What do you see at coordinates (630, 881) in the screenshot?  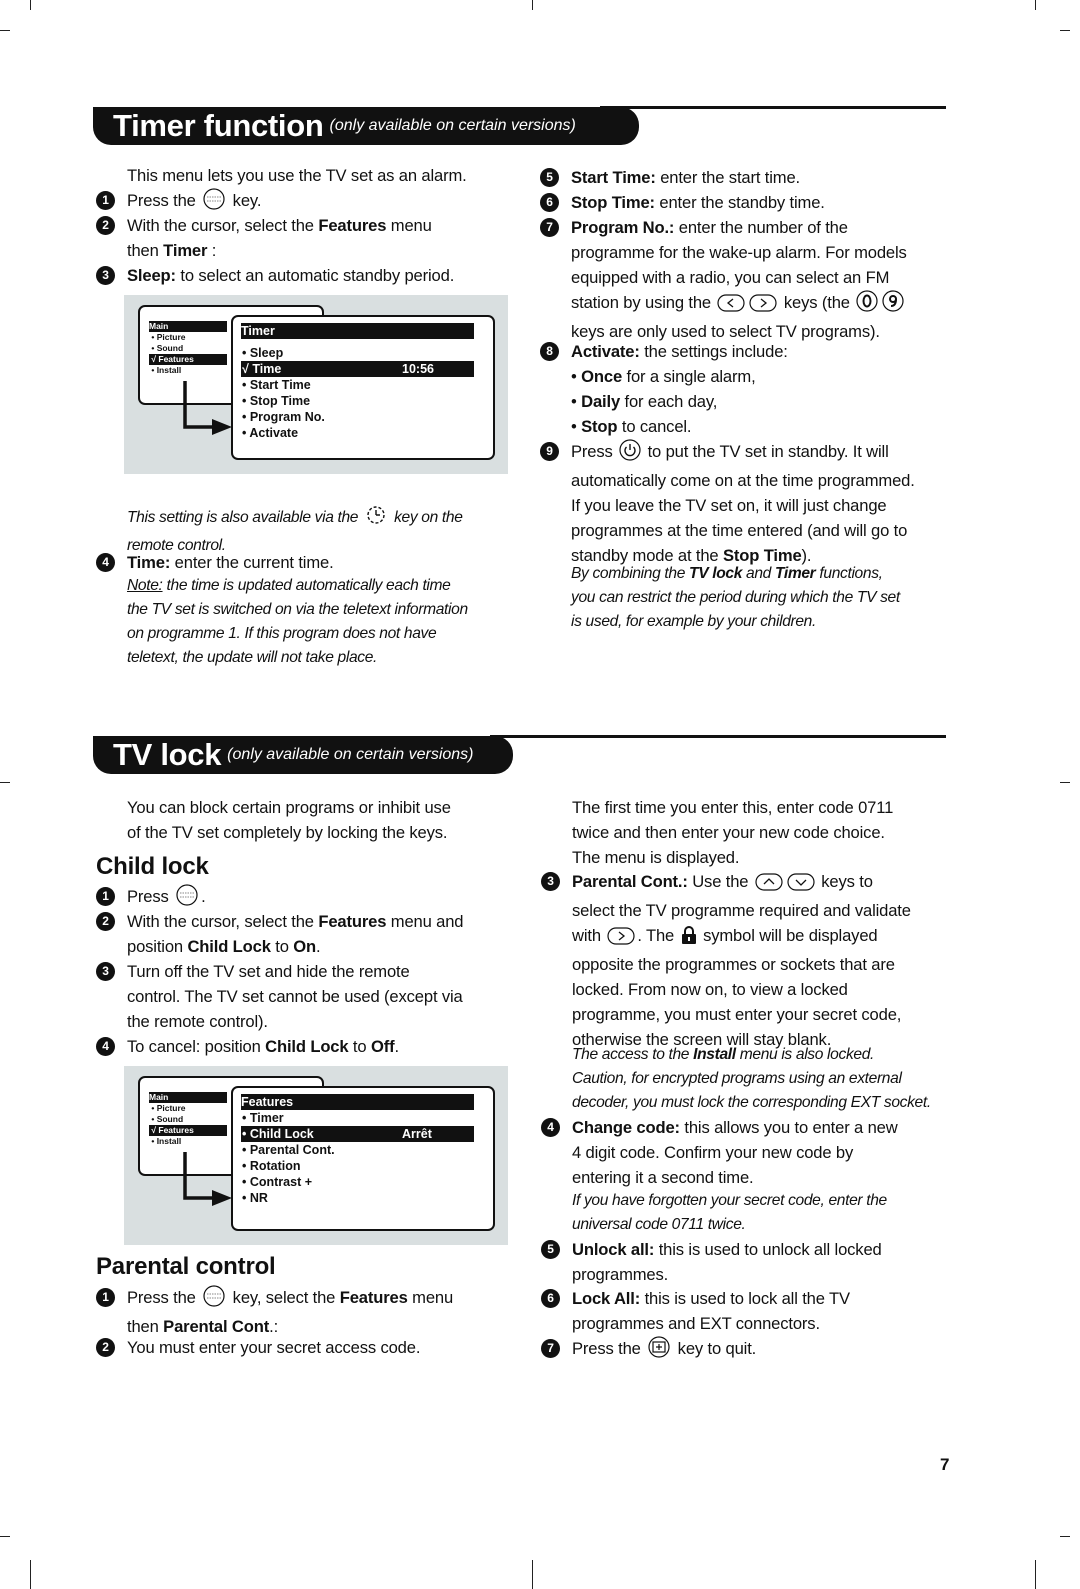 I see `bold-text: Parental Cont.:` at bounding box center [630, 881].